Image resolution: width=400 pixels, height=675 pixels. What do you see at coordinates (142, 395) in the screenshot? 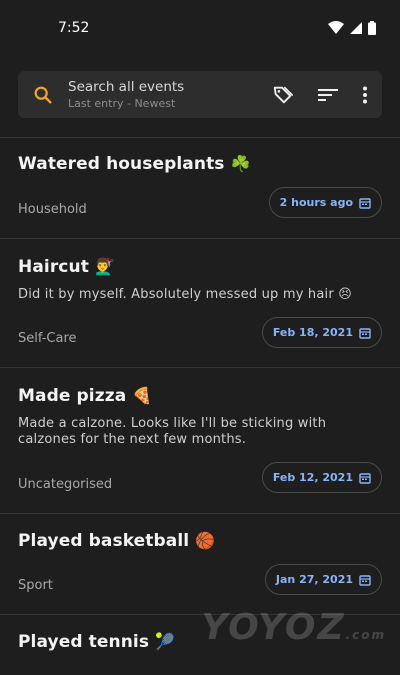
I see `event-emoji: 🍕` at bounding box center [142, 395].